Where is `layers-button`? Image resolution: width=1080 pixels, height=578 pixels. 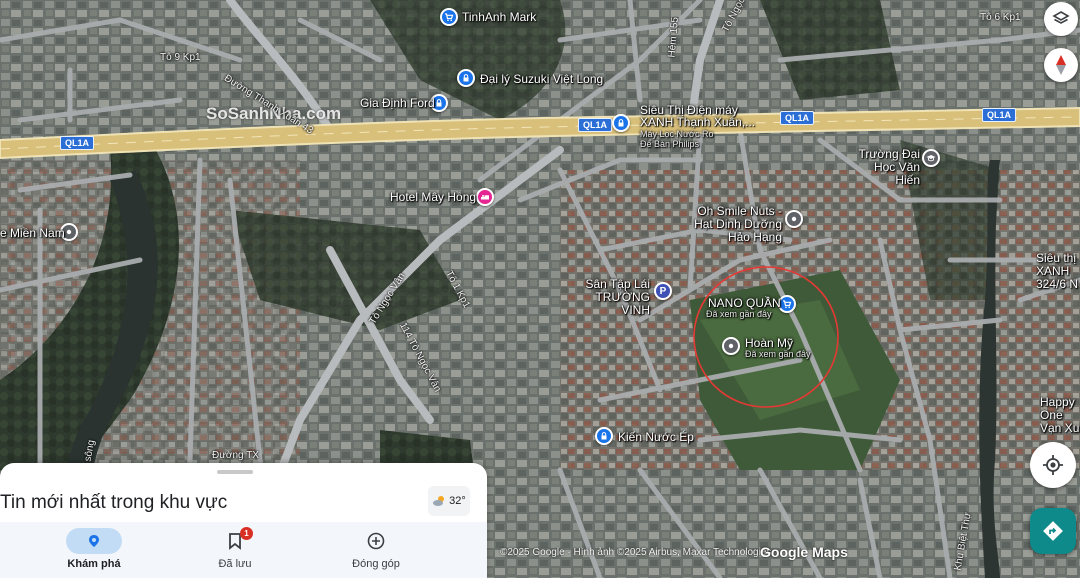 layers-button is located at coordinates (1061, 19).